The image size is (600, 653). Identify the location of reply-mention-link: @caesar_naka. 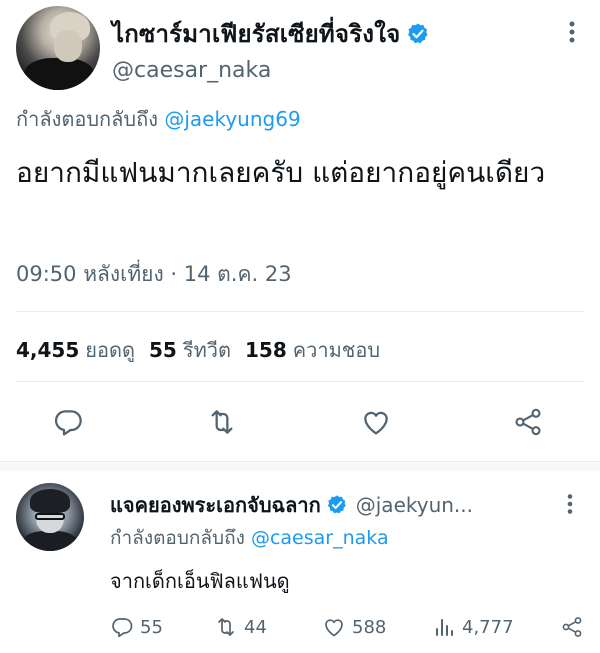
(320, 538).